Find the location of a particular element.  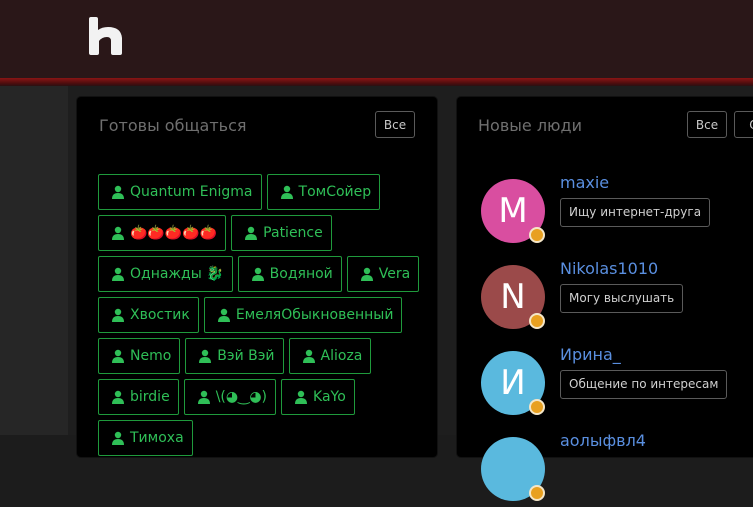

user-chip: Alioza is located at coordinates (330, 356).